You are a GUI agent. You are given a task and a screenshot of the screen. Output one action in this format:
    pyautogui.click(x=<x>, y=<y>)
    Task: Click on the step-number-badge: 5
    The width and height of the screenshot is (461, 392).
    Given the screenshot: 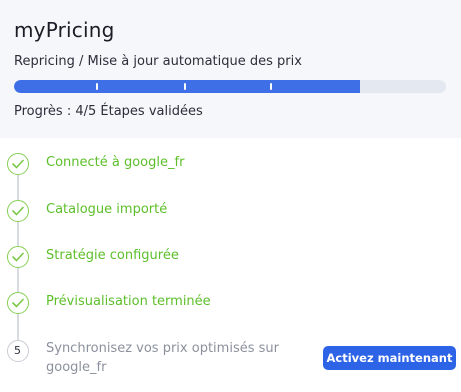 What is the action you would take?
    pyautogui.click(x=18, y=351)
    